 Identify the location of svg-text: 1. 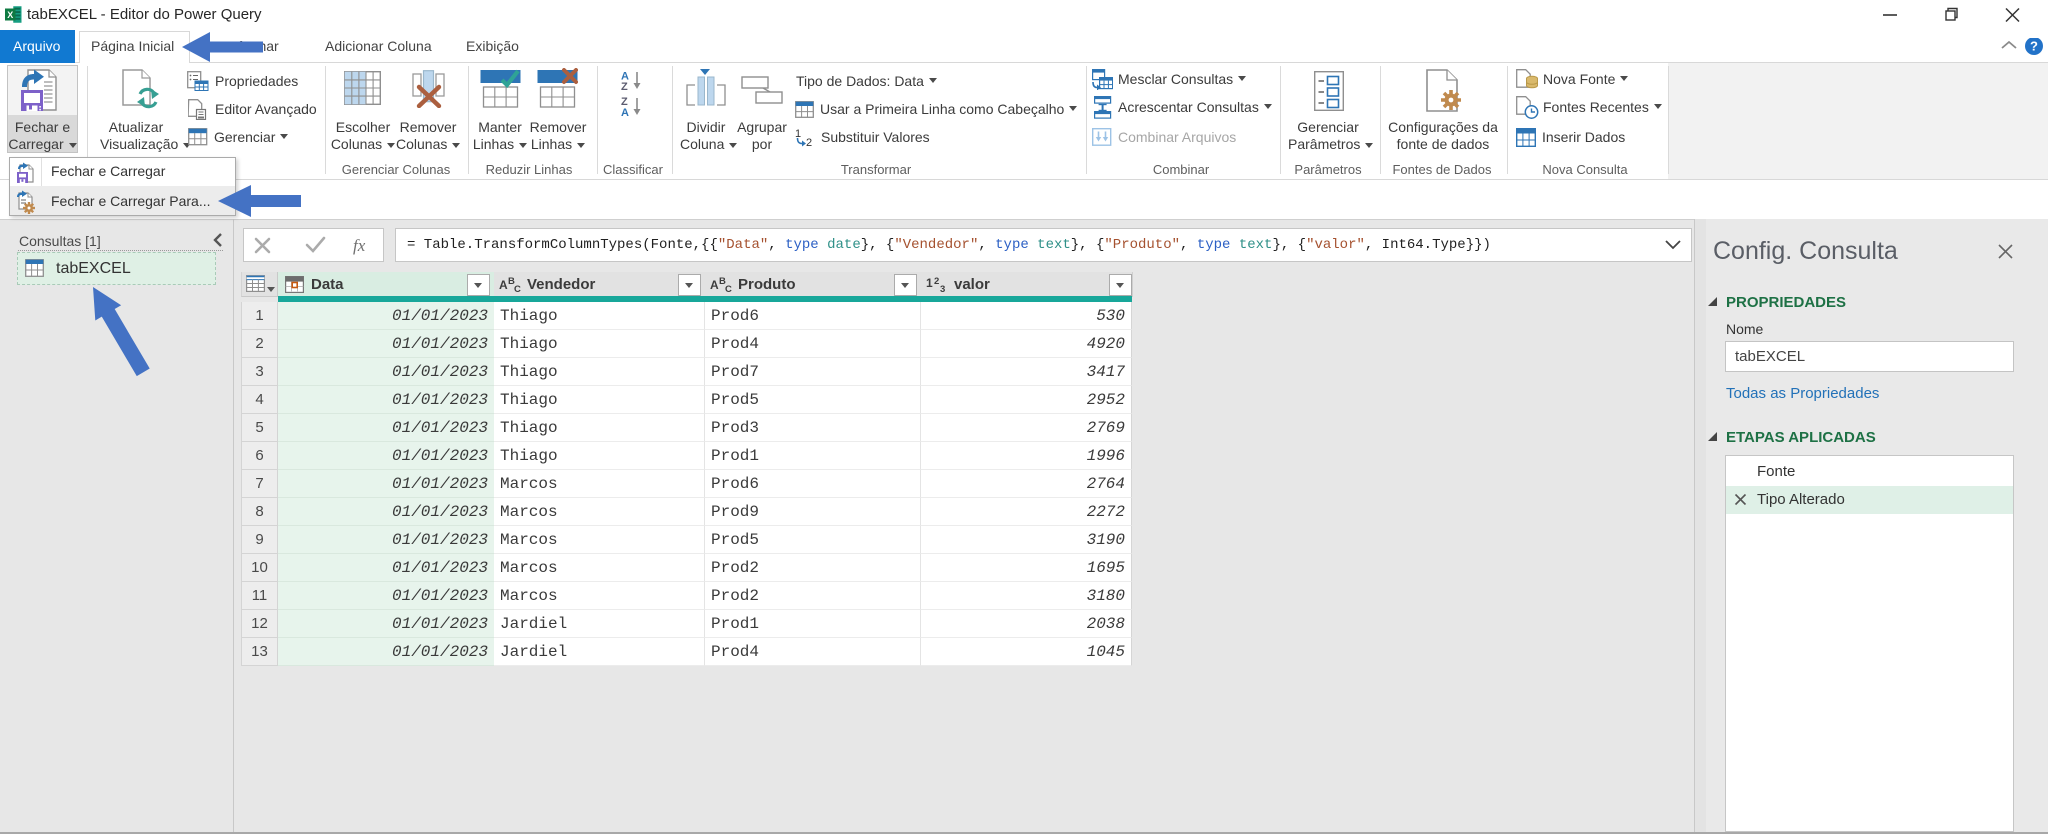
(929, 283).